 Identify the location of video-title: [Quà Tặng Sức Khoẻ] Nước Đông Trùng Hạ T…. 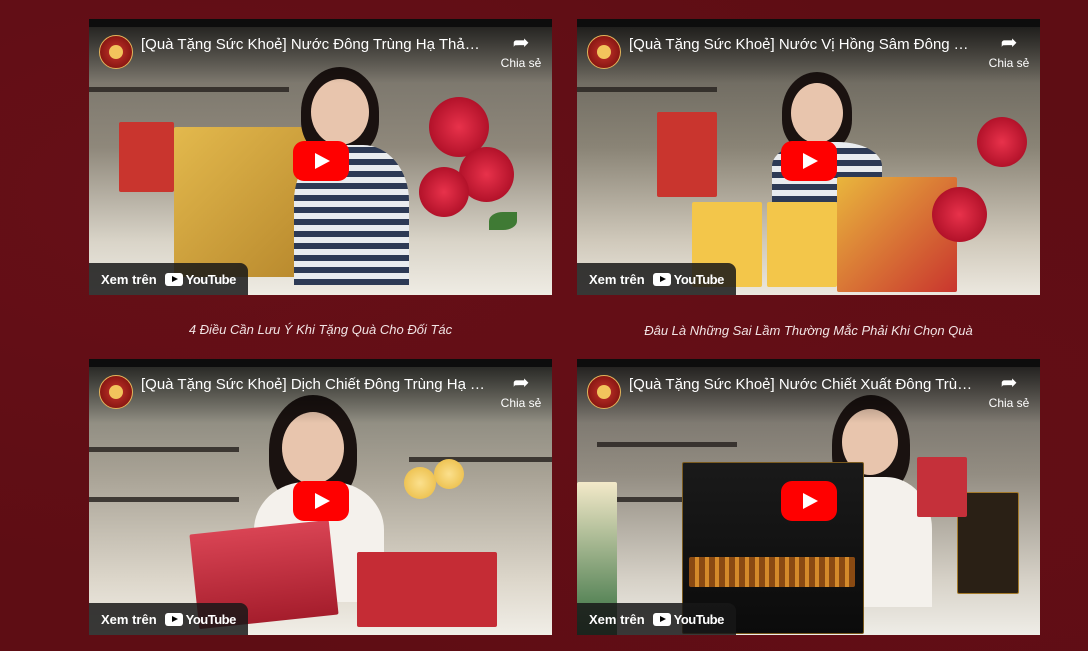
(313, 44).